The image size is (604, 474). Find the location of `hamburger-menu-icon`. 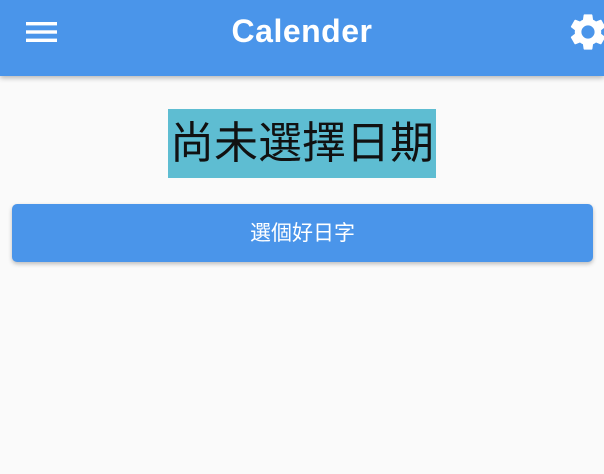

hamburger-menu-icon is located at coordinates (41, 32).